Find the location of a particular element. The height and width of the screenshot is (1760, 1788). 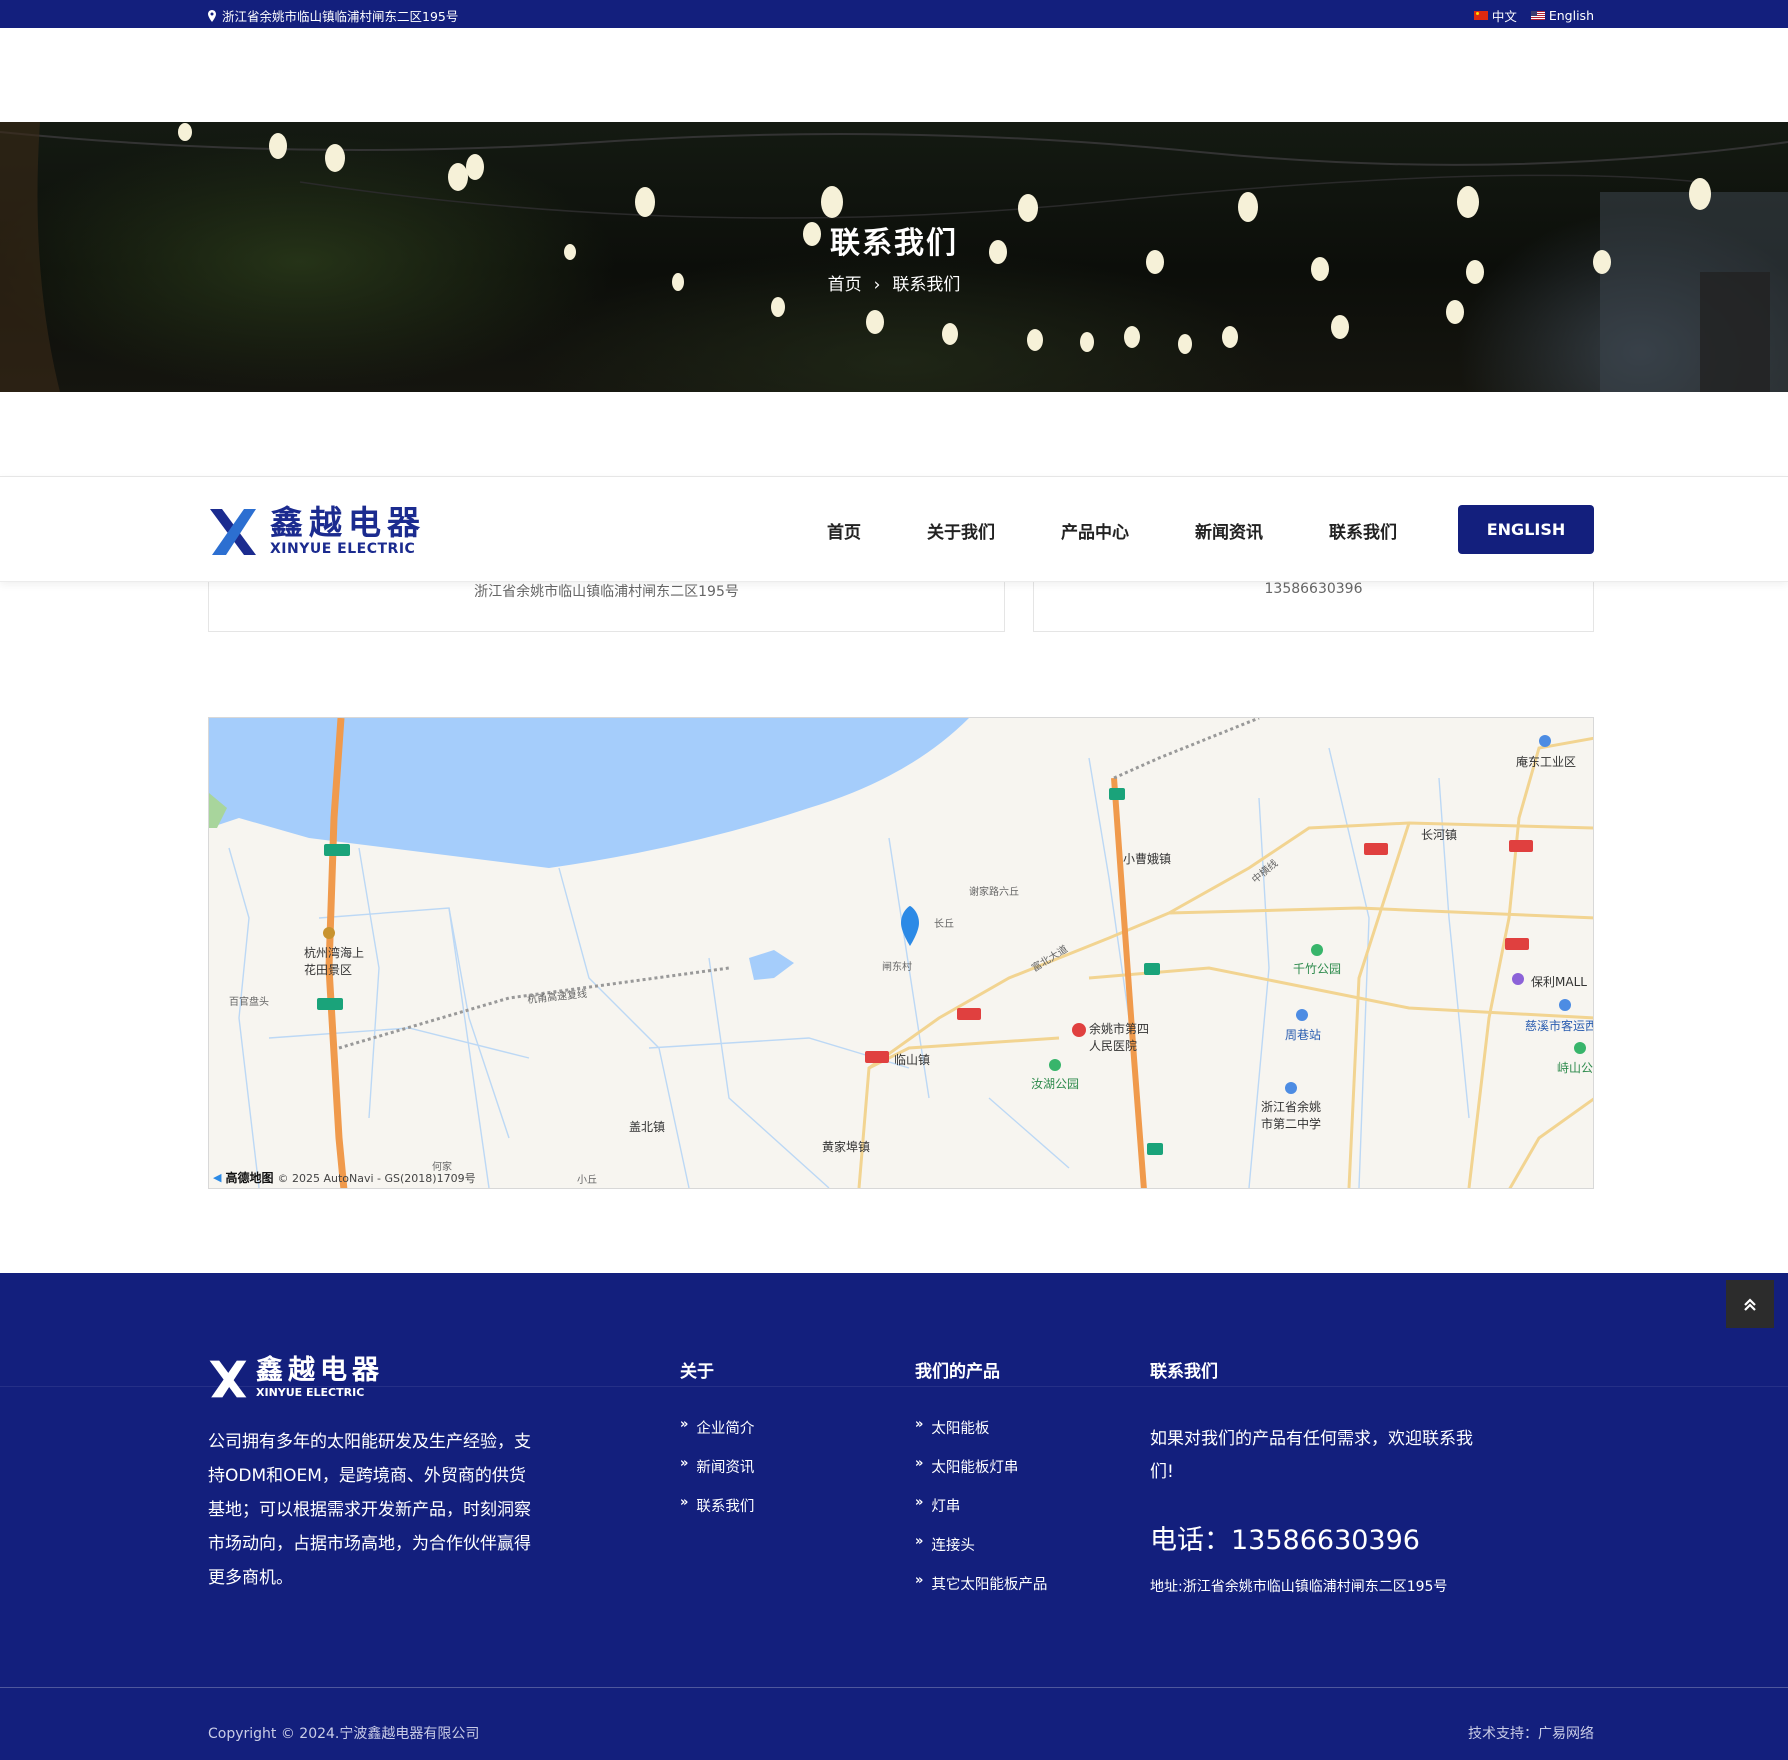

nav-contact: 联系我们 is located at coordinates (1363, 530).